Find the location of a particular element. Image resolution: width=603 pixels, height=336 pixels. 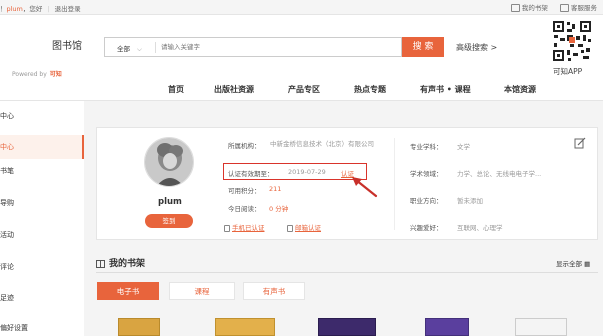

book-icon is located at coordinates (100, 263).